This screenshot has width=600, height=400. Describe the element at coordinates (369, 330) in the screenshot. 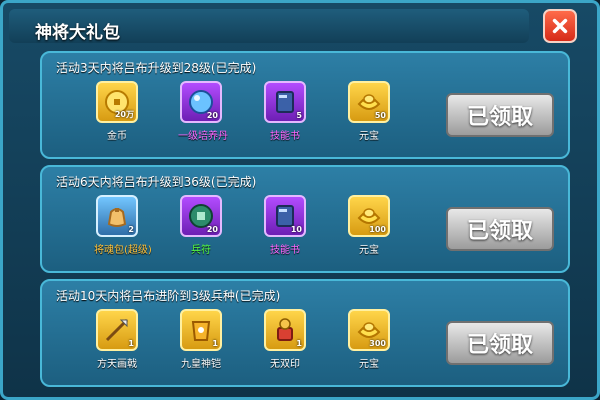

I see `yuanbao-icon: 300` at that location.